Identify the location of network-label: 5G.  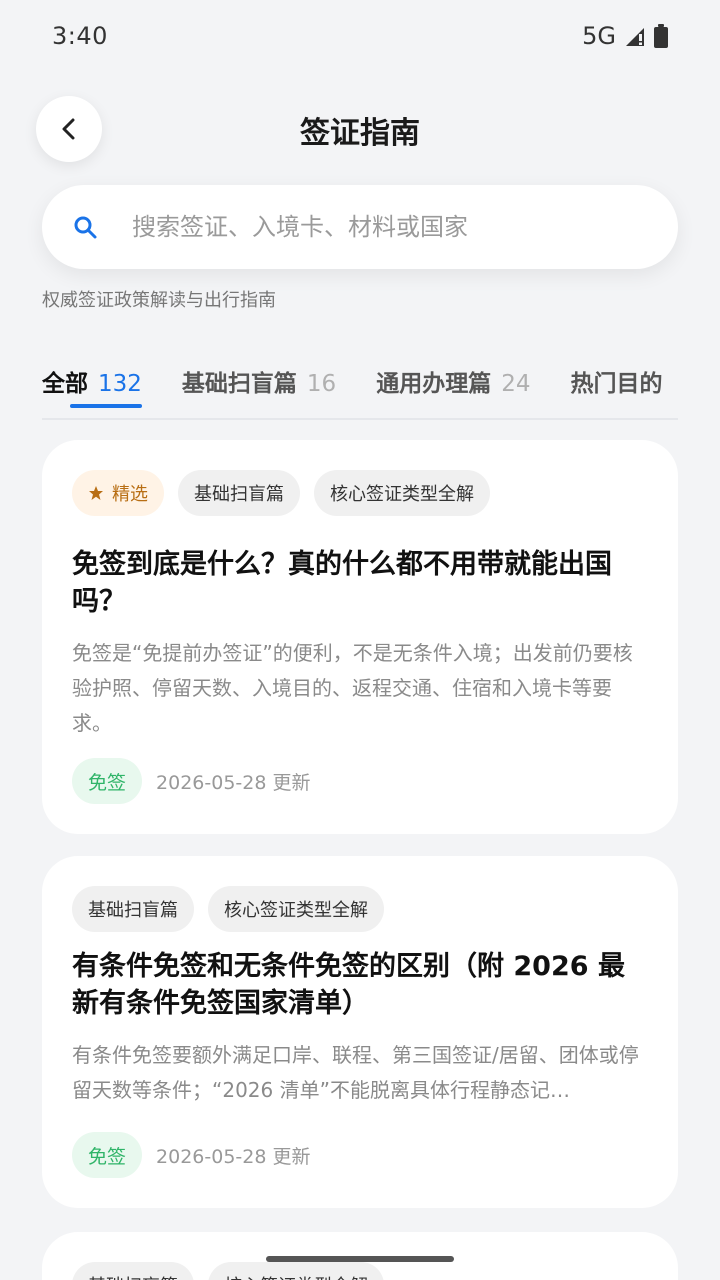
(599, 36).